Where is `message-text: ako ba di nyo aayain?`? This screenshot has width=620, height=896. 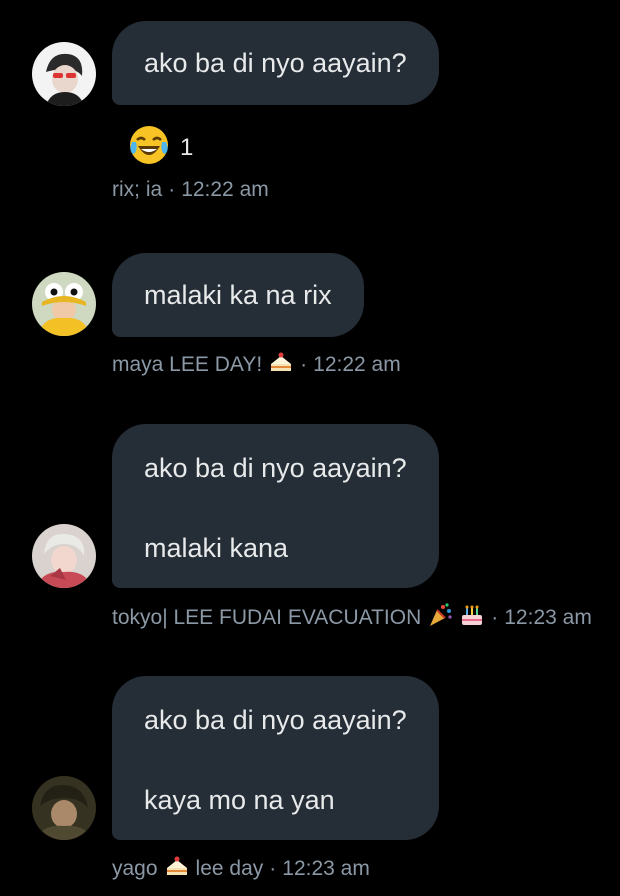
message-text: ako ba di nyo aayain? is located at coordinates (275, 63).